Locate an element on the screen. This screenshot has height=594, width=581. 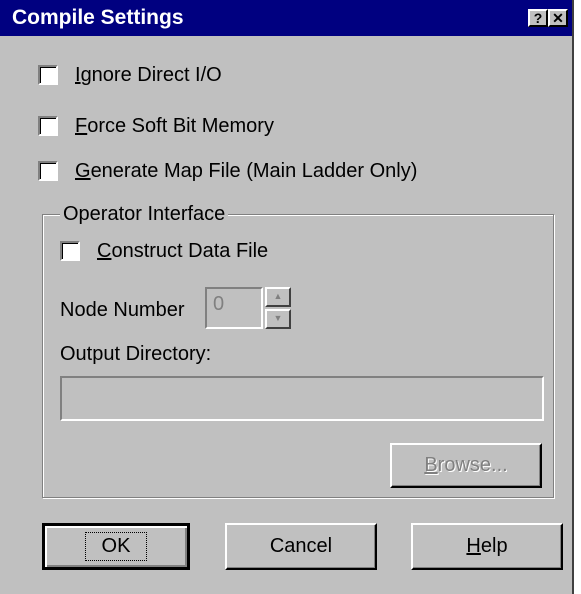
ignore-direct-io-option: Ignore Direct I/O is located at coordinates (130, 75).